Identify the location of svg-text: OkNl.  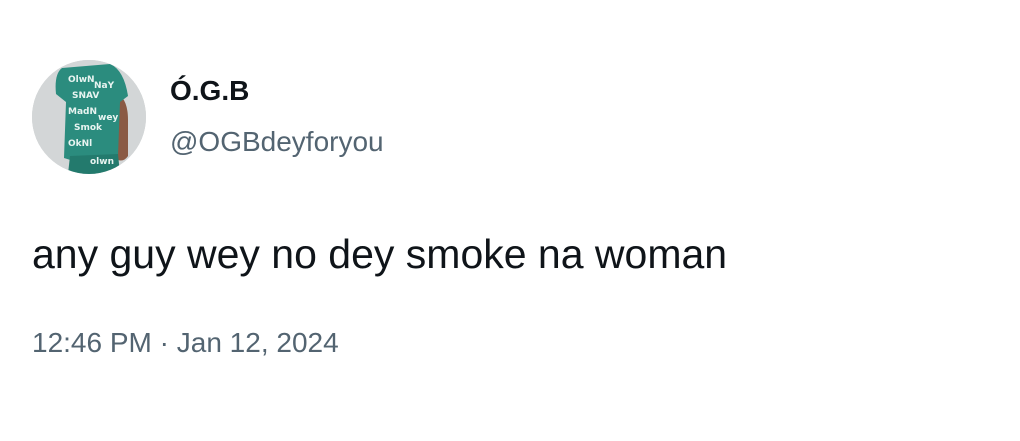
(80, 144).